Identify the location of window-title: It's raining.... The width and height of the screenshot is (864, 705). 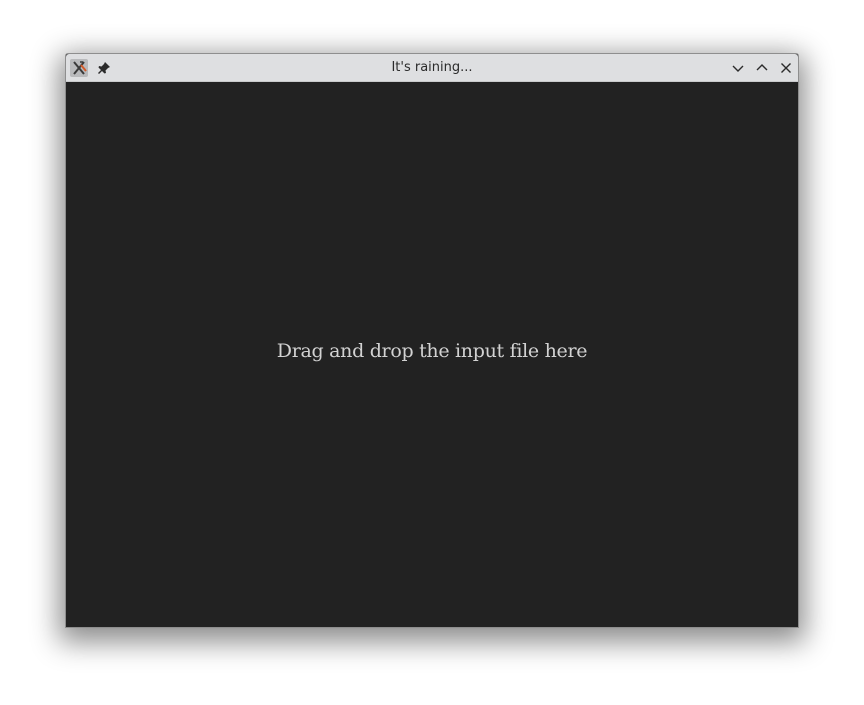
(432, 67).